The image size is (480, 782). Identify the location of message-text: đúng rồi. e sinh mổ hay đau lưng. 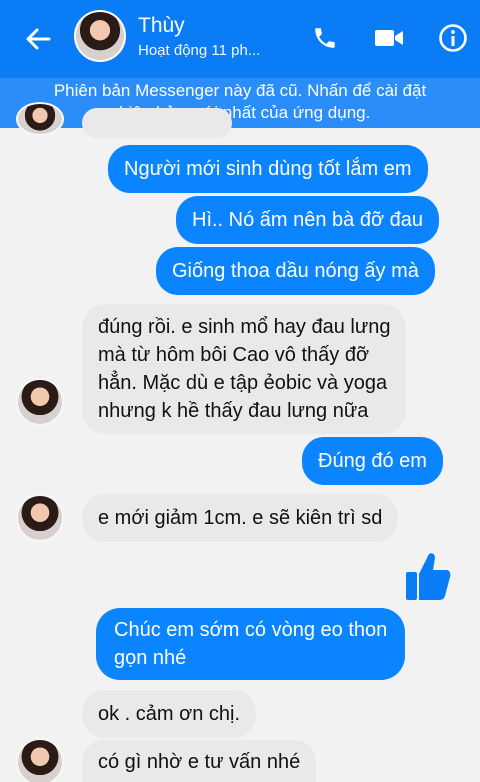
(244, 327).